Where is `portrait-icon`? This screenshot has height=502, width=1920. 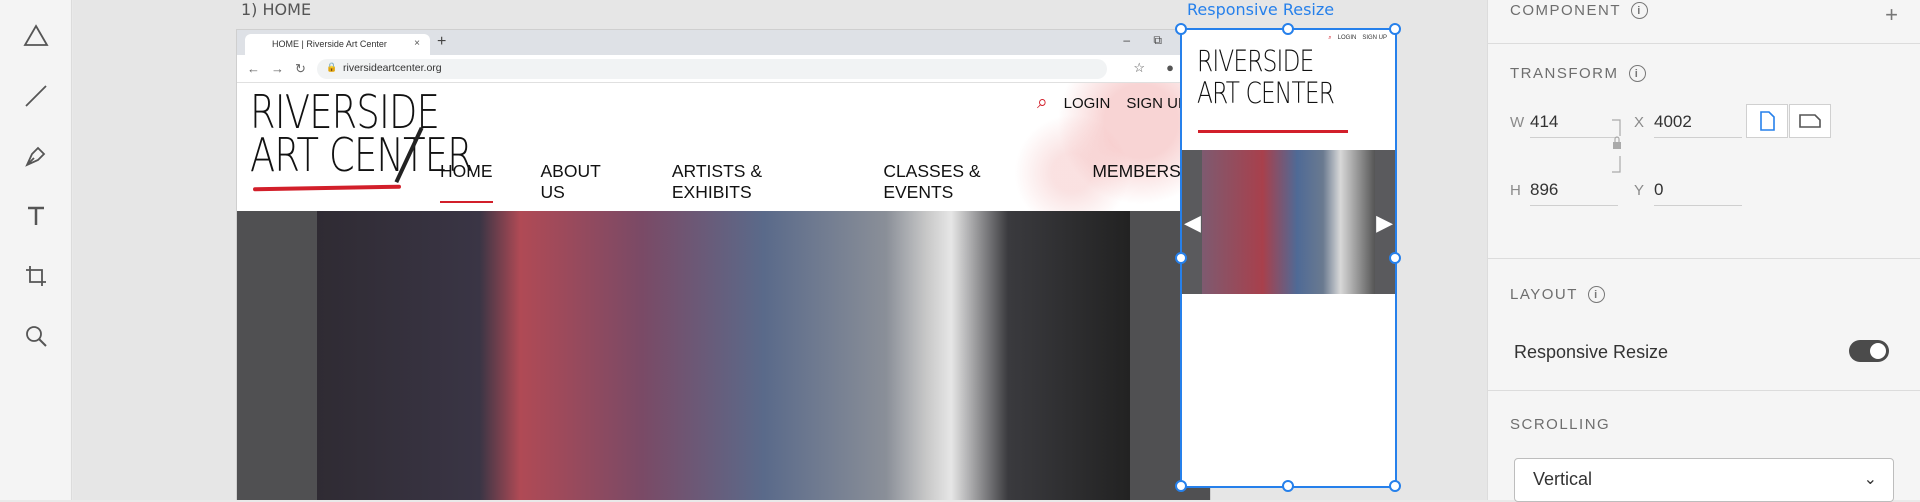
portrait-icon is located at coordinates (1767, 121).